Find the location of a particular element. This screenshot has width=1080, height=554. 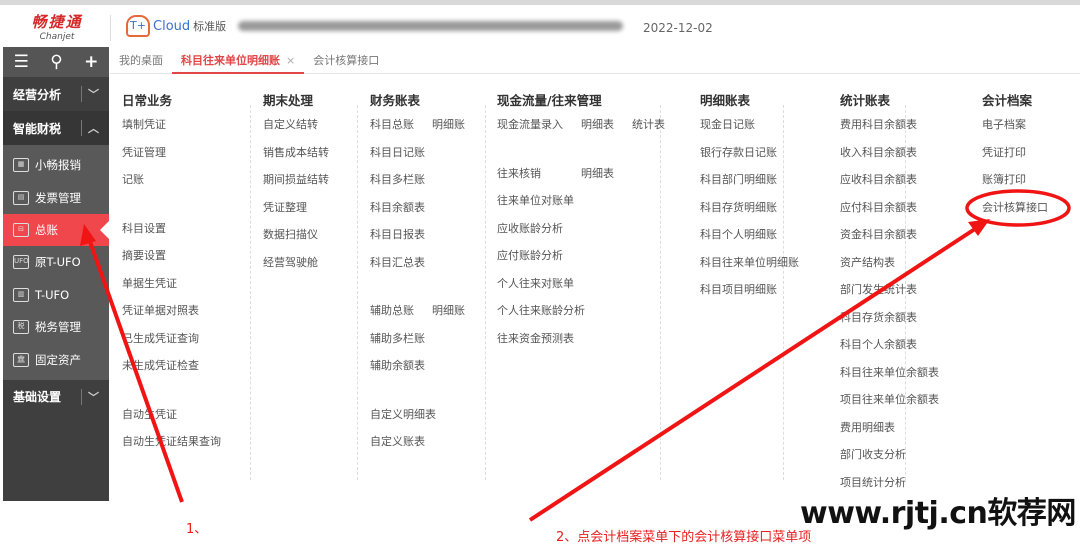

menu-item: 项目往来单位余额表 is located at coordinates (889, 399).